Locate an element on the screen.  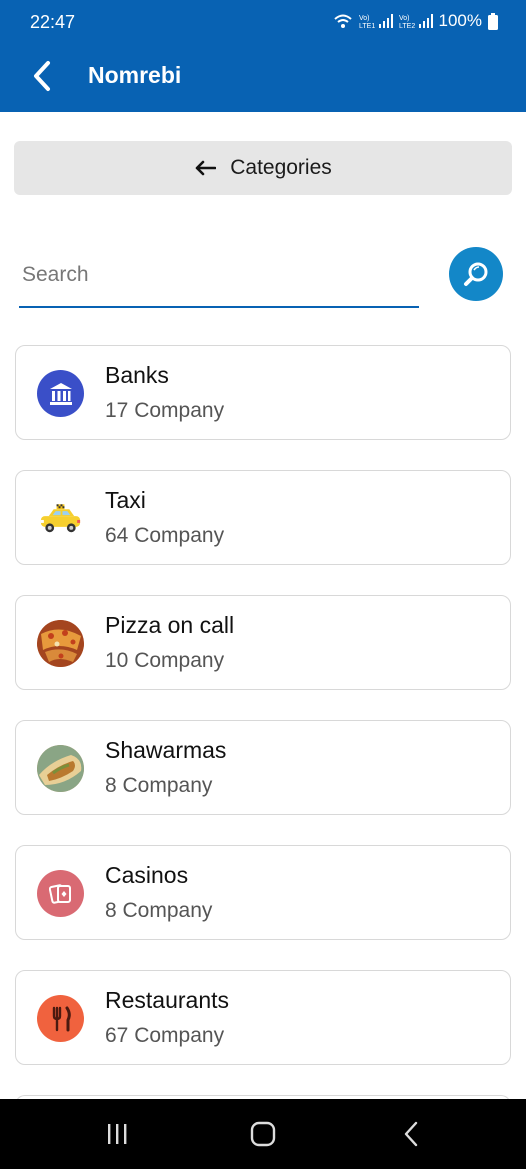
system-nav-bar is located at coordinates (263, 1134).